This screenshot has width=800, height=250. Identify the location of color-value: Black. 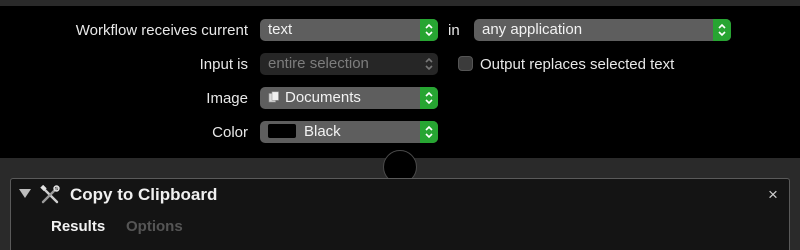
(322, 131).